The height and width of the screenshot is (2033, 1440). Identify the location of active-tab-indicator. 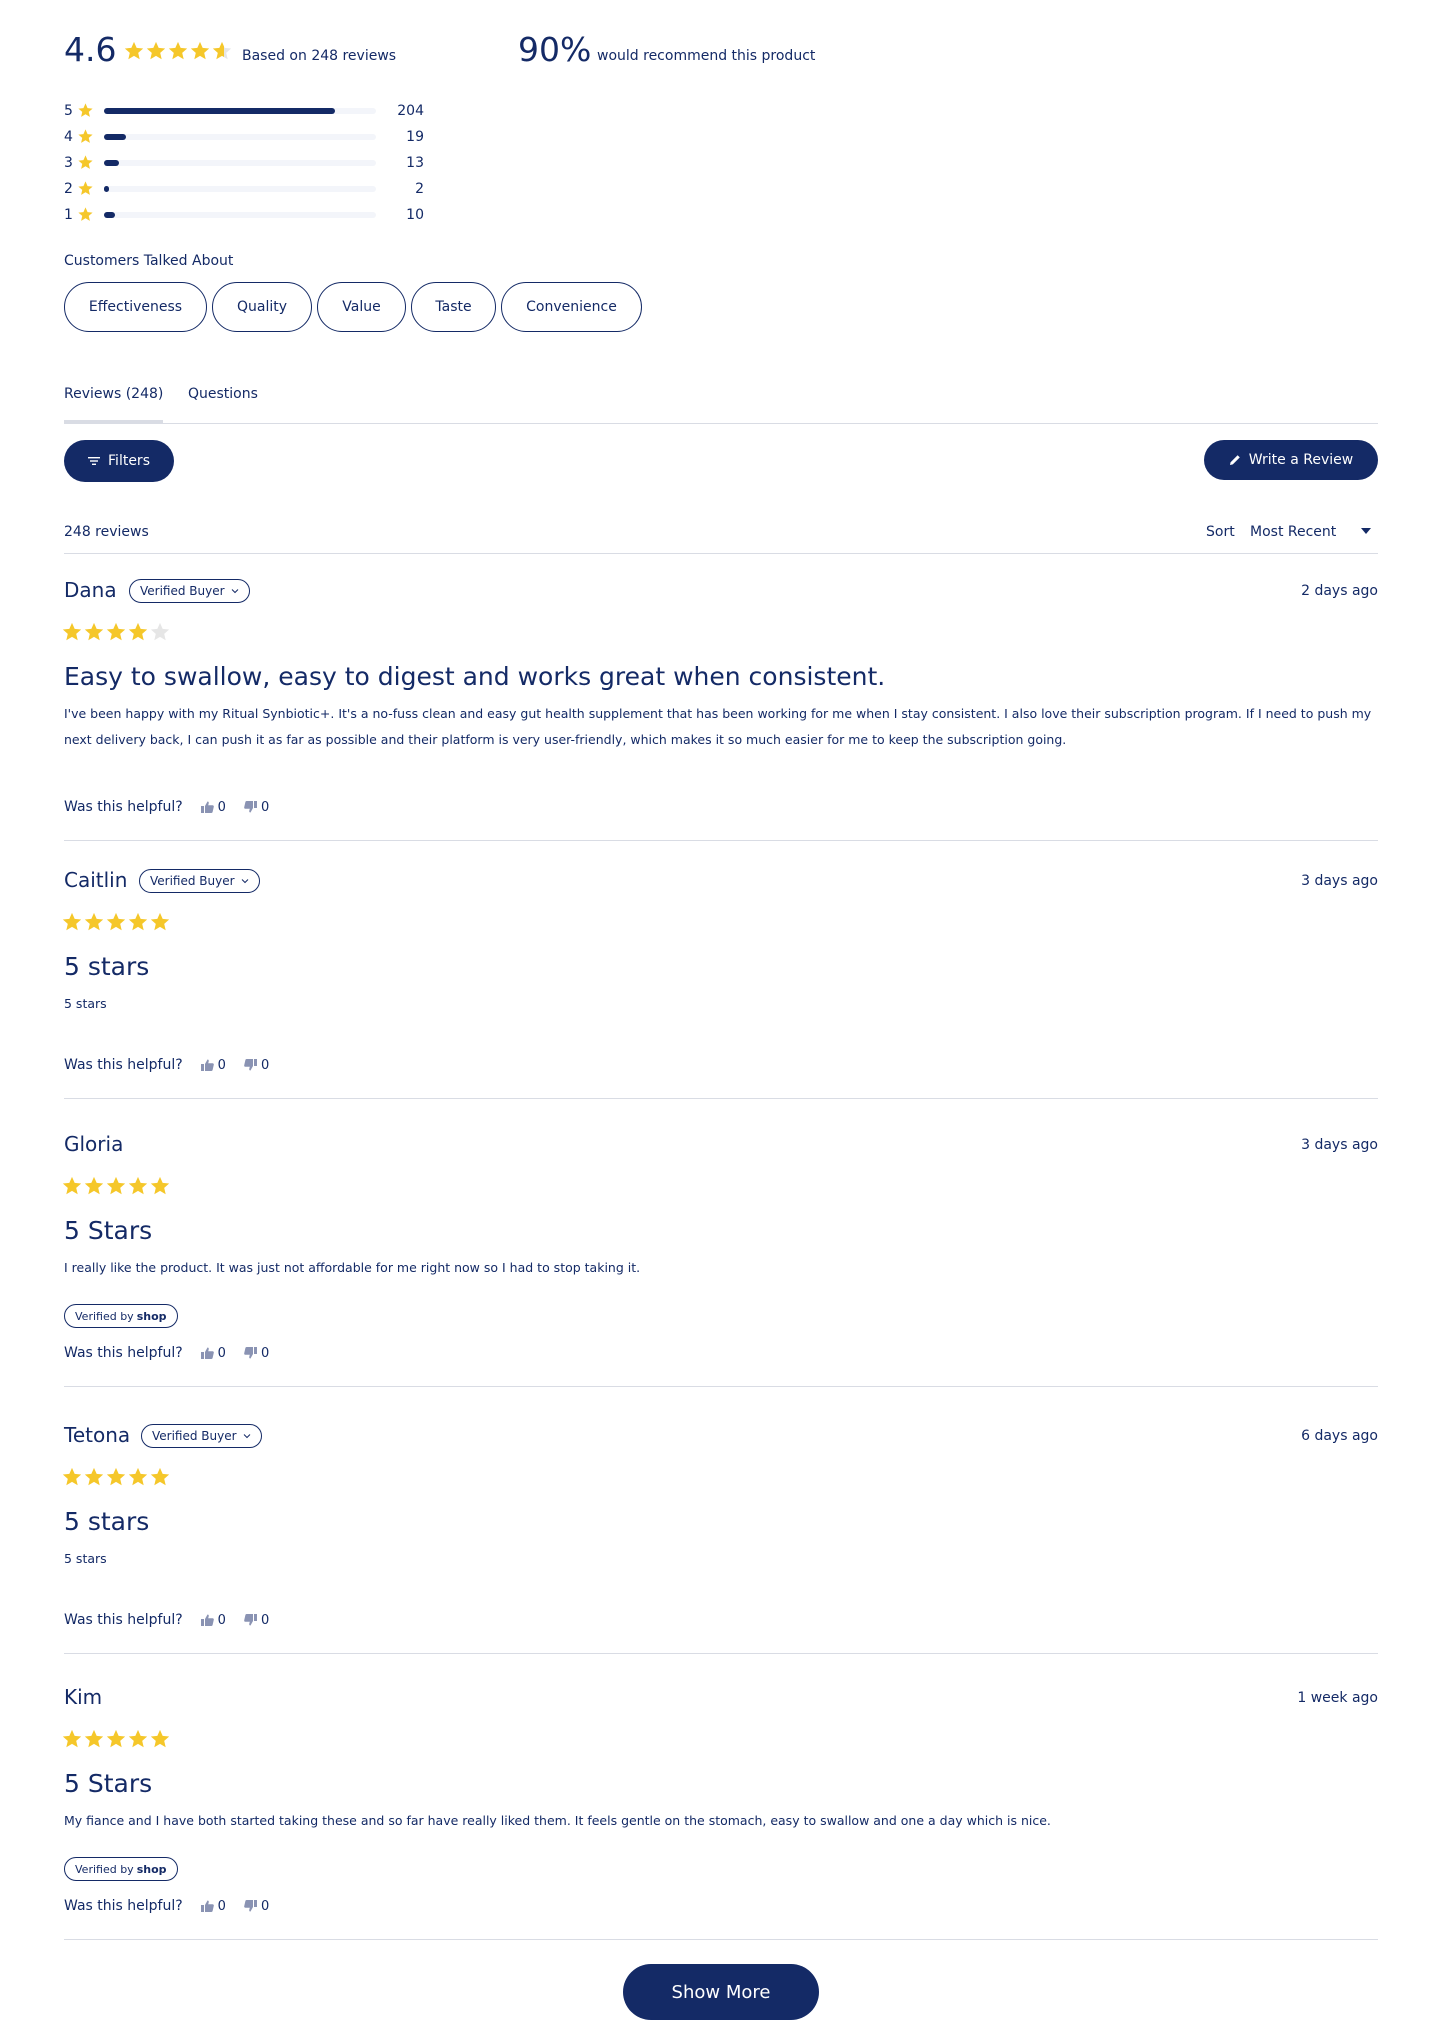
(113, 421).